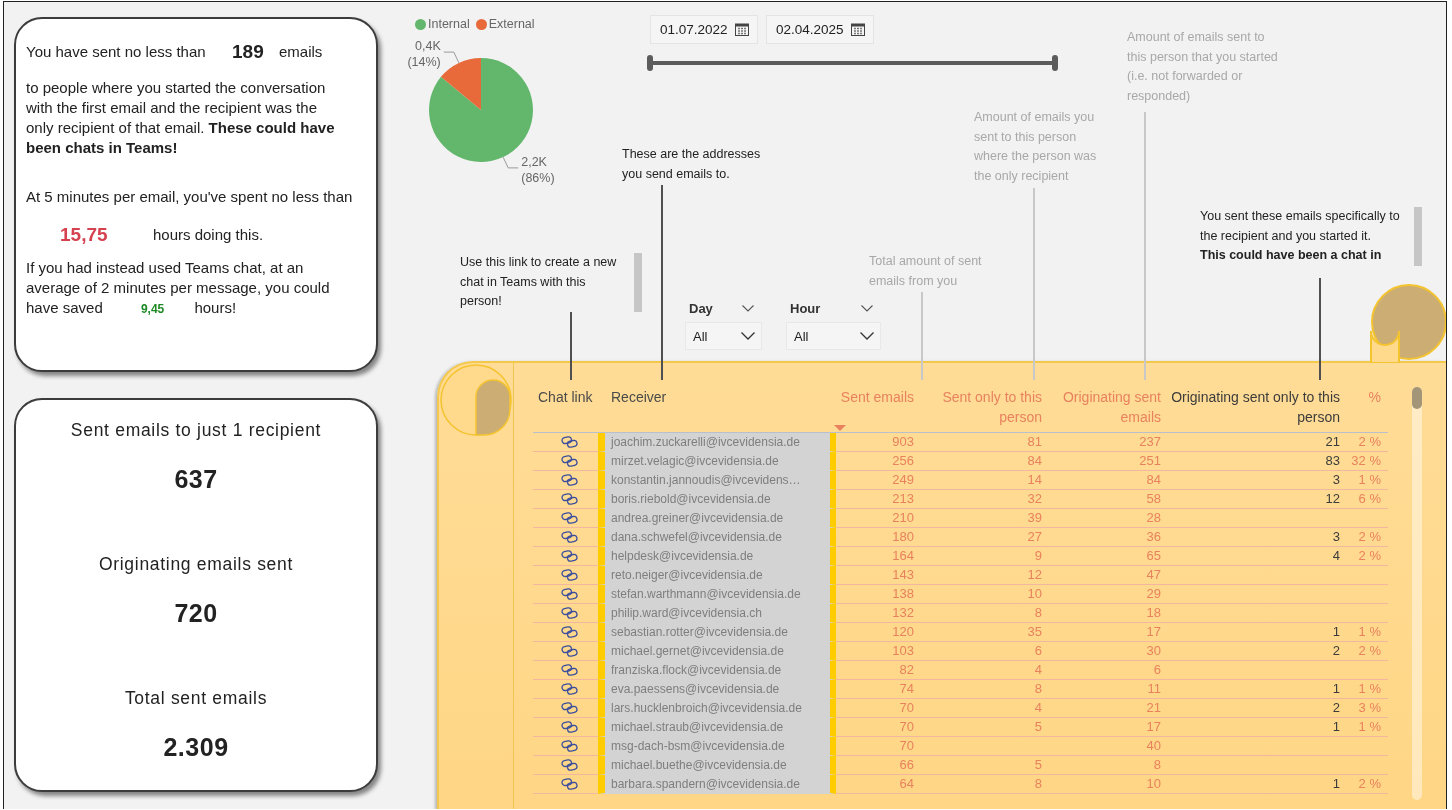 Image resolution: width=1452 pixels, height=810 pixels. I want to click on table-cell: stefan.warthmann@ivcevidensia.de, so click(717, 594).